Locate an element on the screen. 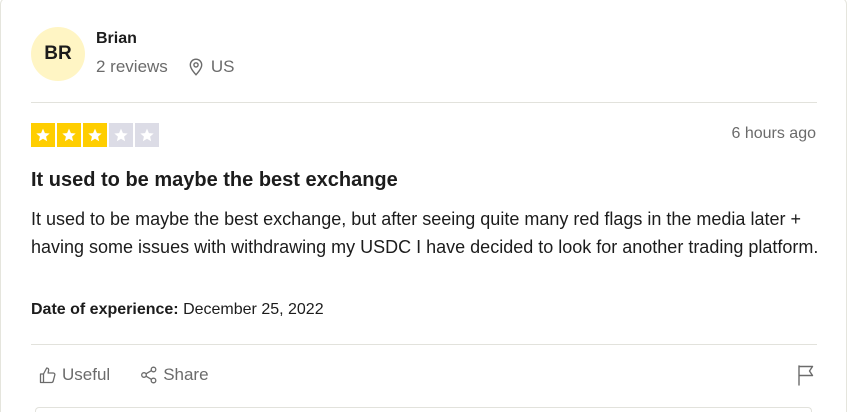 The width and height of the screenshot is (851, 412). reviews-count: 2 reviews is located at coordinates (132, 66).